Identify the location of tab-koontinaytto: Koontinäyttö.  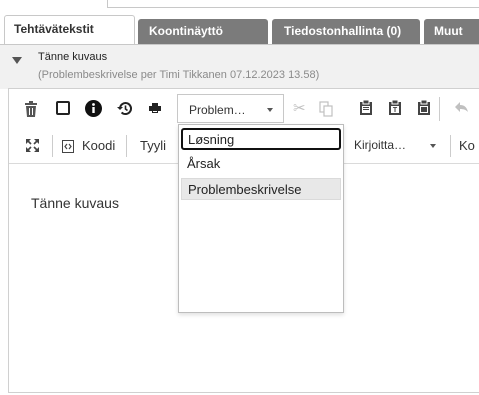
(203, 31).